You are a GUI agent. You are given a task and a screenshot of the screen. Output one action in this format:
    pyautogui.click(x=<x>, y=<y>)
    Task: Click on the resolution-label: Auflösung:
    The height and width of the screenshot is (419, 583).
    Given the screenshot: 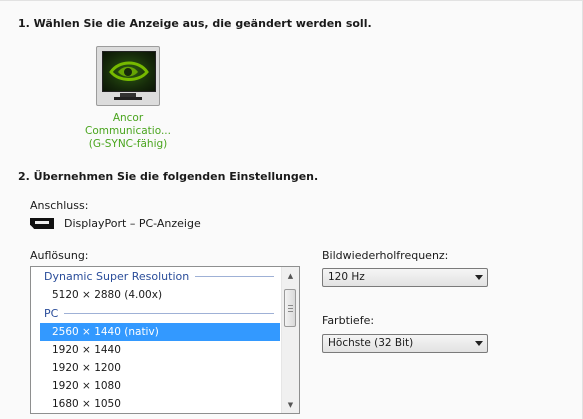 What is the action you would take?
    pyautogui.click(x=59, y=255)
    